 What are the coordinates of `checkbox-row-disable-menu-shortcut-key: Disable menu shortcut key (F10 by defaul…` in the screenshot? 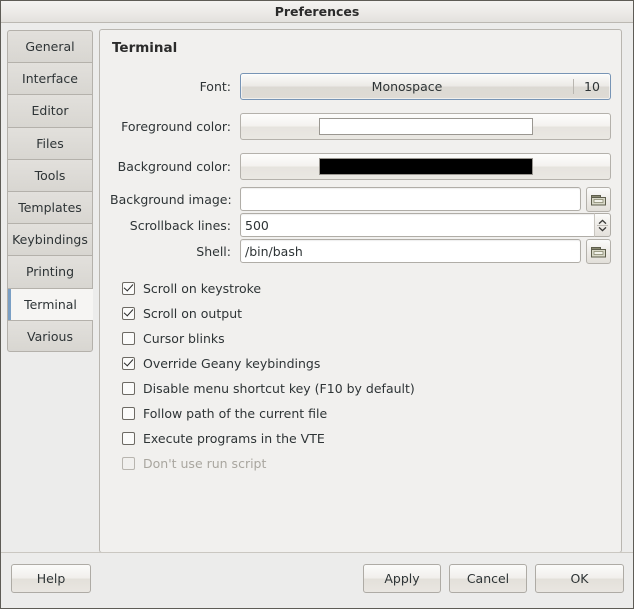 It's located at (360, 388).